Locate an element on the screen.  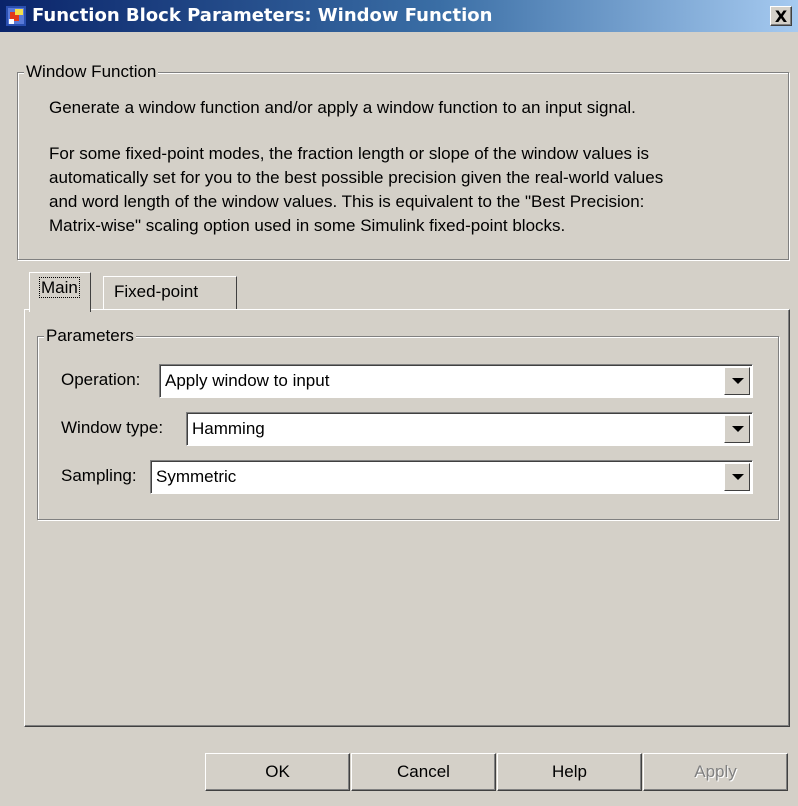
apply-button: Apply is located at coordinates (715, 772).